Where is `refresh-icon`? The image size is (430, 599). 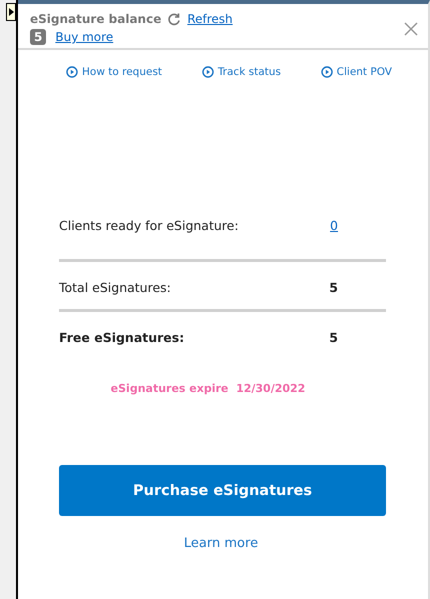 refresh-icon is located at coordinates (174, 19).